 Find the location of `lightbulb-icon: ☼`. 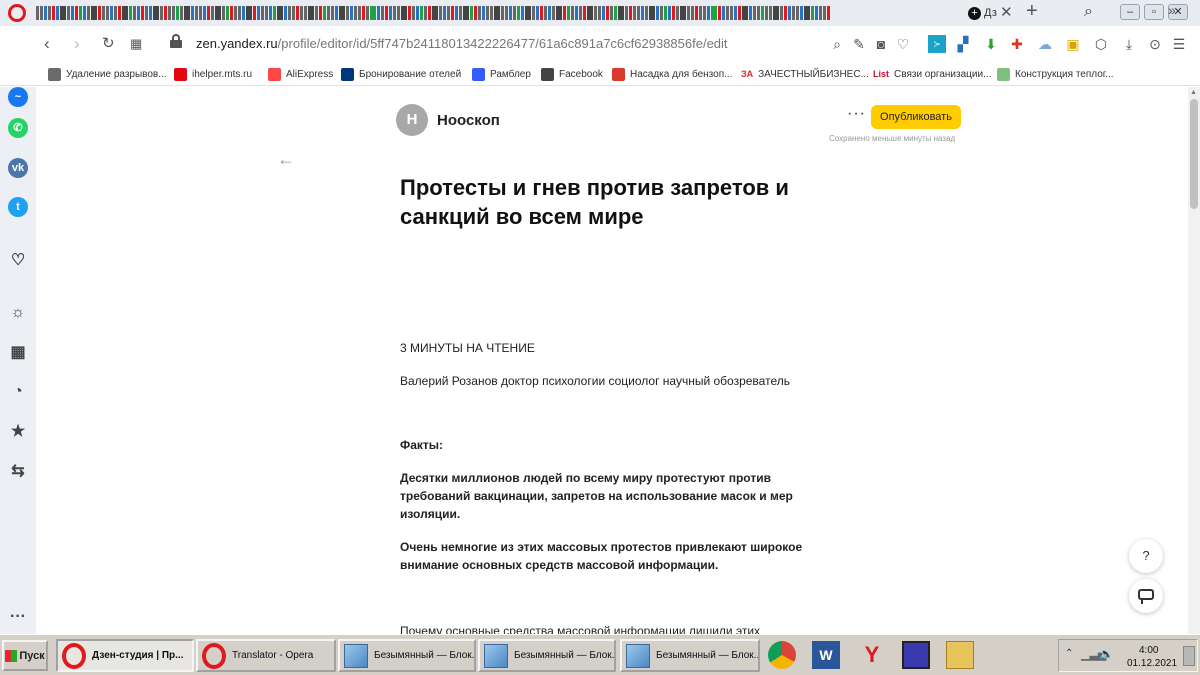

lightbulb-icon: ☼ is located at coordinates (18, 313).